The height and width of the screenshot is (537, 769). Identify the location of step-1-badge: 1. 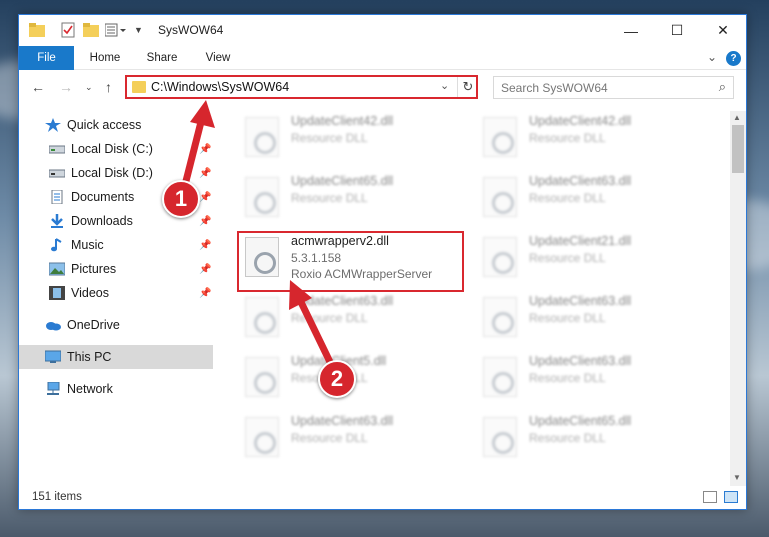
(181, 199).